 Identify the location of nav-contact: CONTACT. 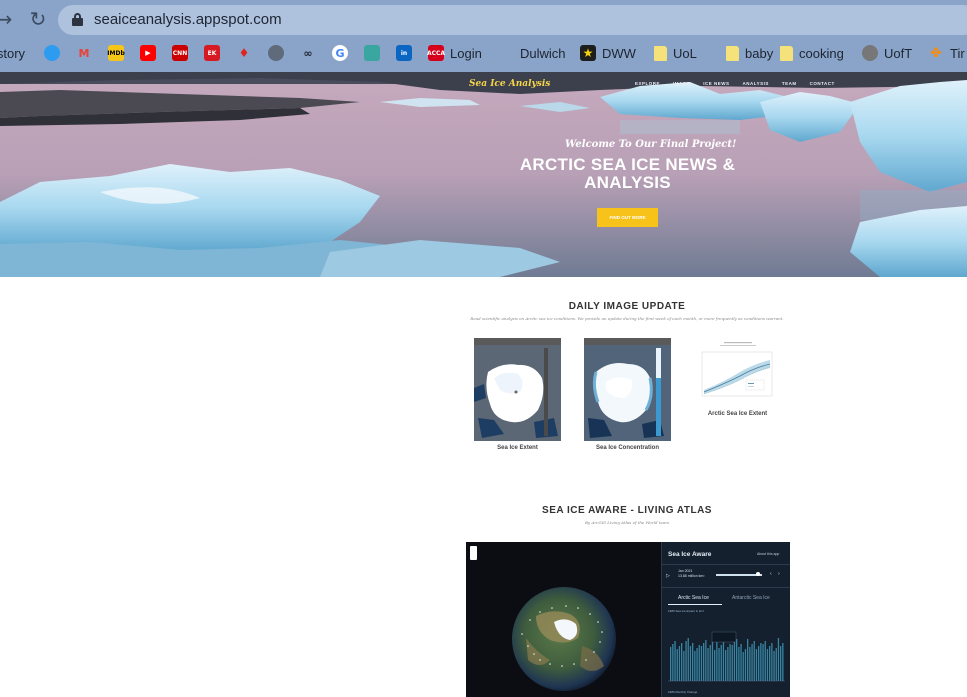
(822, 83).